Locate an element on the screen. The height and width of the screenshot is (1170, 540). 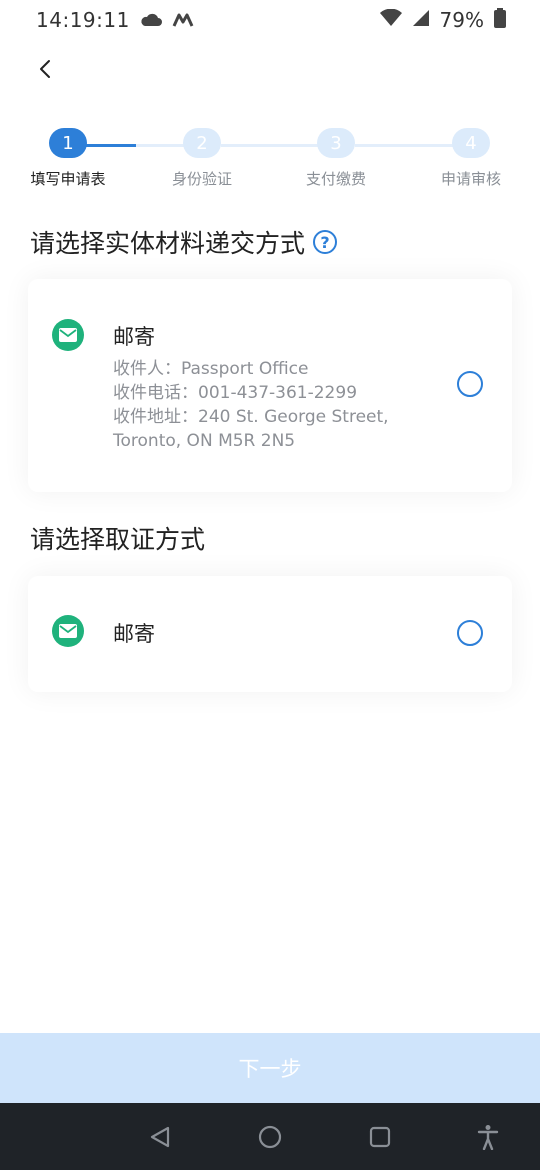
help-icon: ? is located at coordinates (325, 242).